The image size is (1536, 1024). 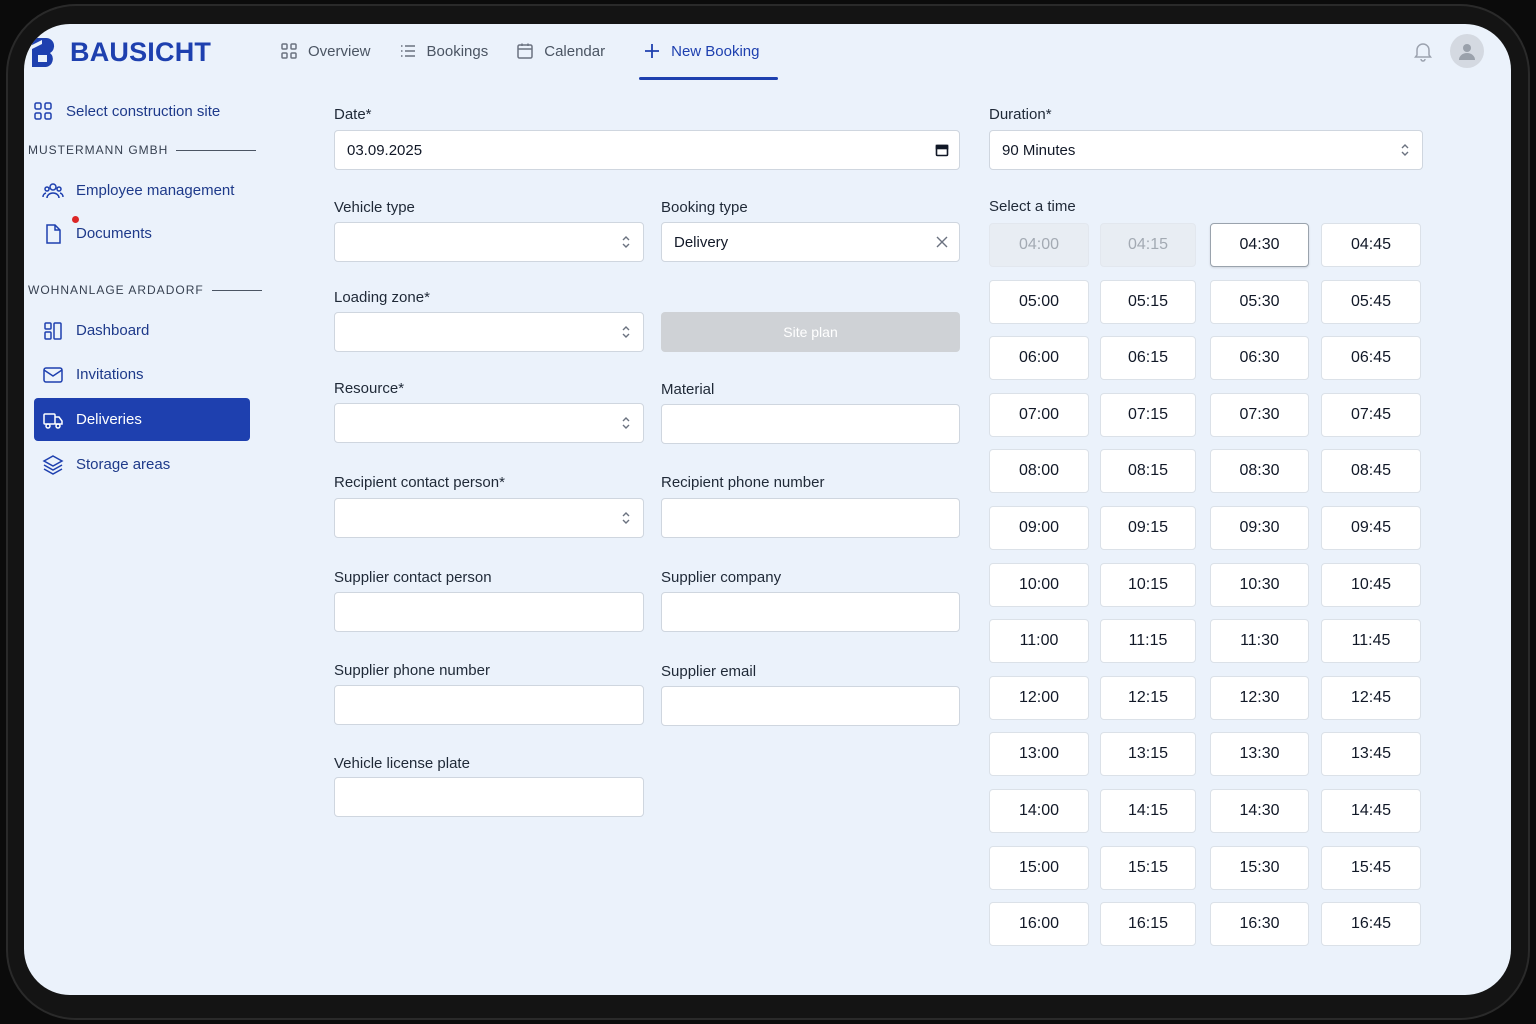 I want to click on time-slot-0830: 08:30, so click(x=1259, y=471).